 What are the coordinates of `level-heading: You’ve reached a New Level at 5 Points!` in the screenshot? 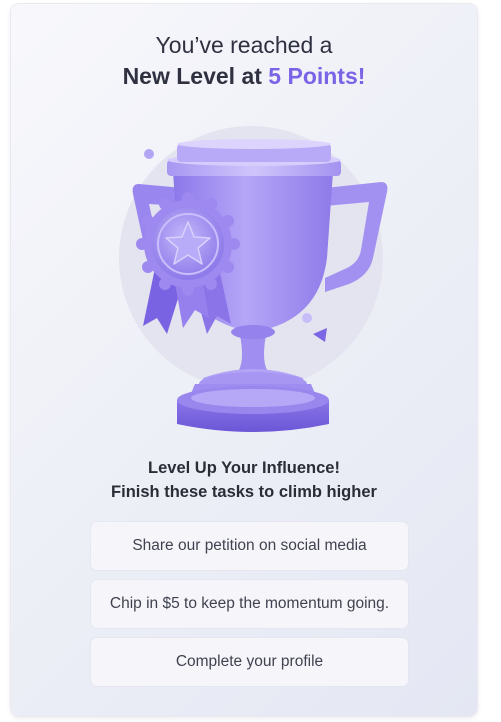 It's located at (244, 61).